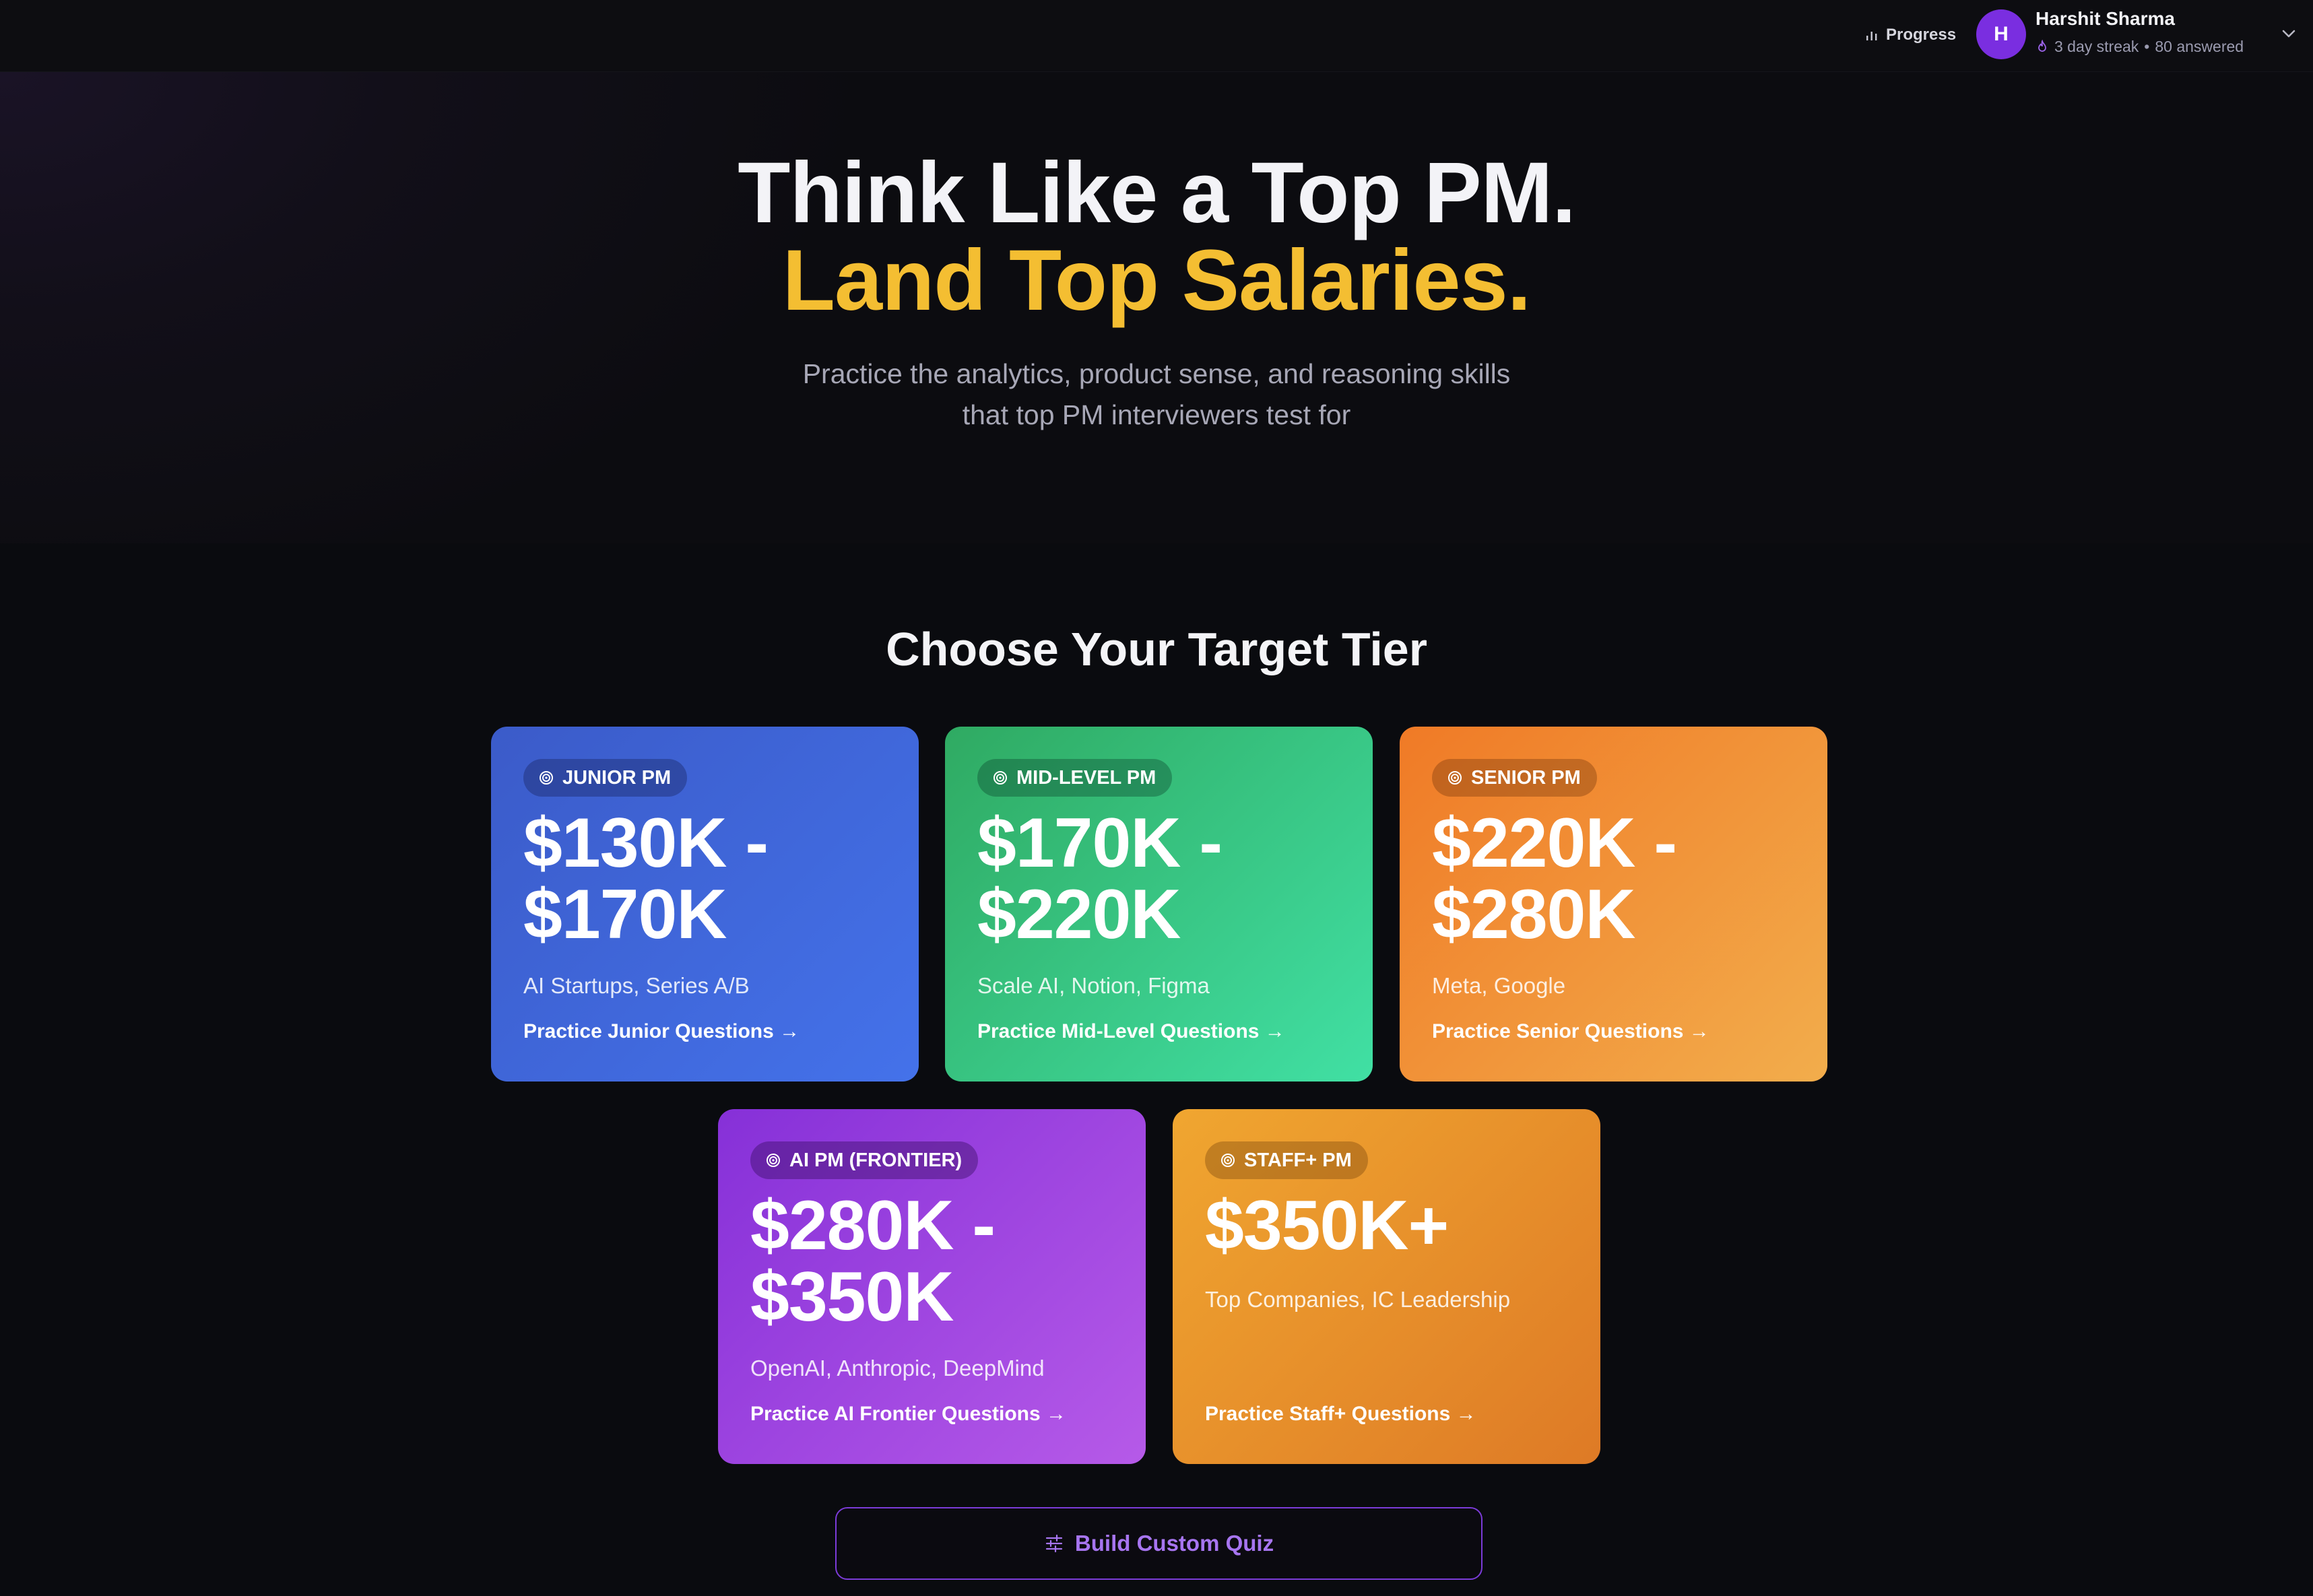  Describe the element at coordinates (1086, 777) in the screenshot. I see `tier-badge-label: MID-LEVEL PM` at that location.